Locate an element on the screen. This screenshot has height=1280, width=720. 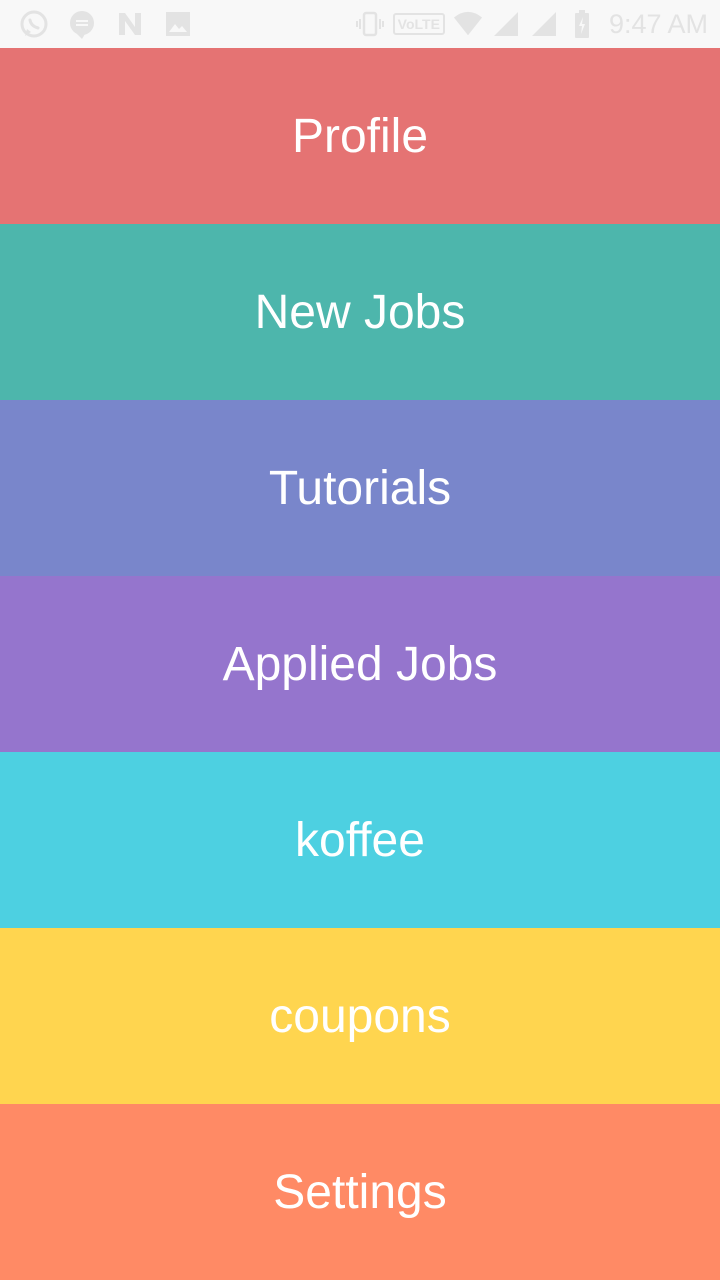
status-clock: 9:47 AM is located at coordinates (658, 23).